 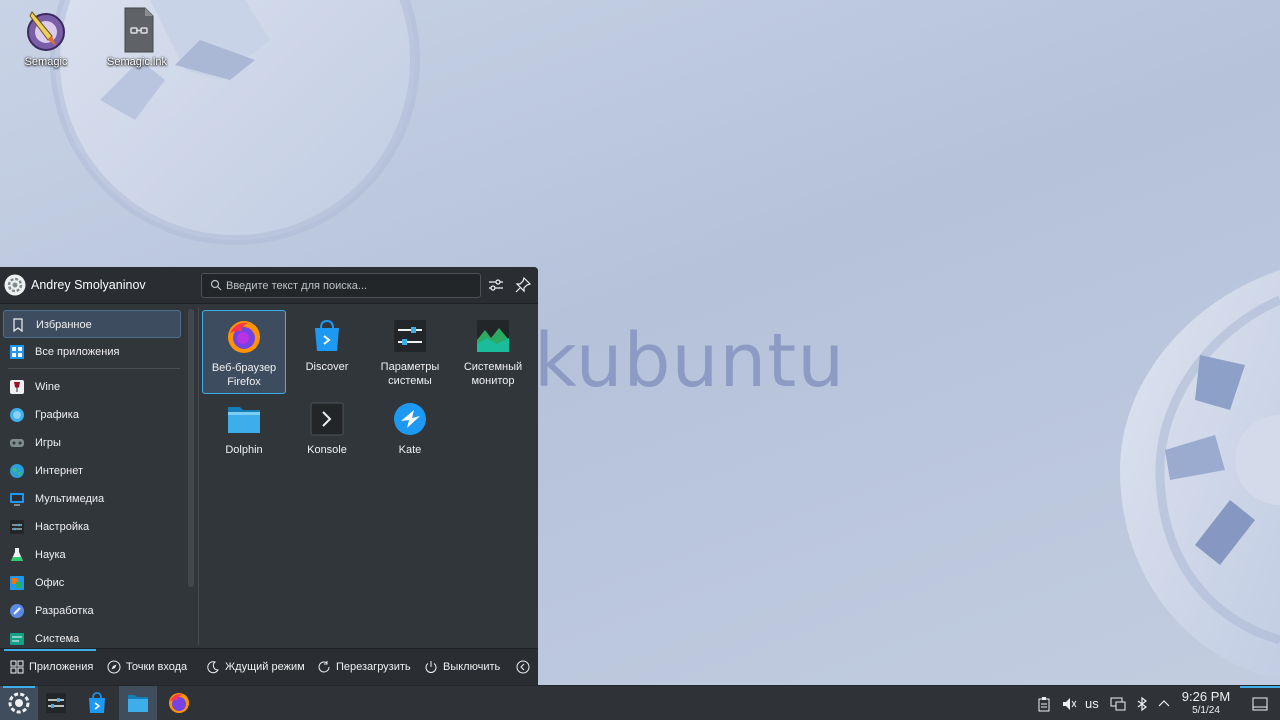 I want to click on chevron-up-icon, so click(x=1164, y=704).